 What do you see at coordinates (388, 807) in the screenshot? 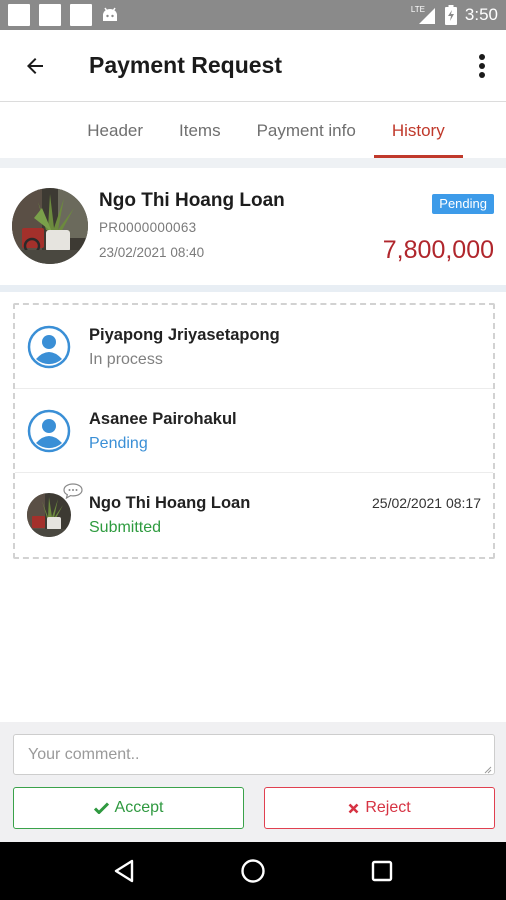
I see `reject-label: Reject` at bounding box center [388, 807].